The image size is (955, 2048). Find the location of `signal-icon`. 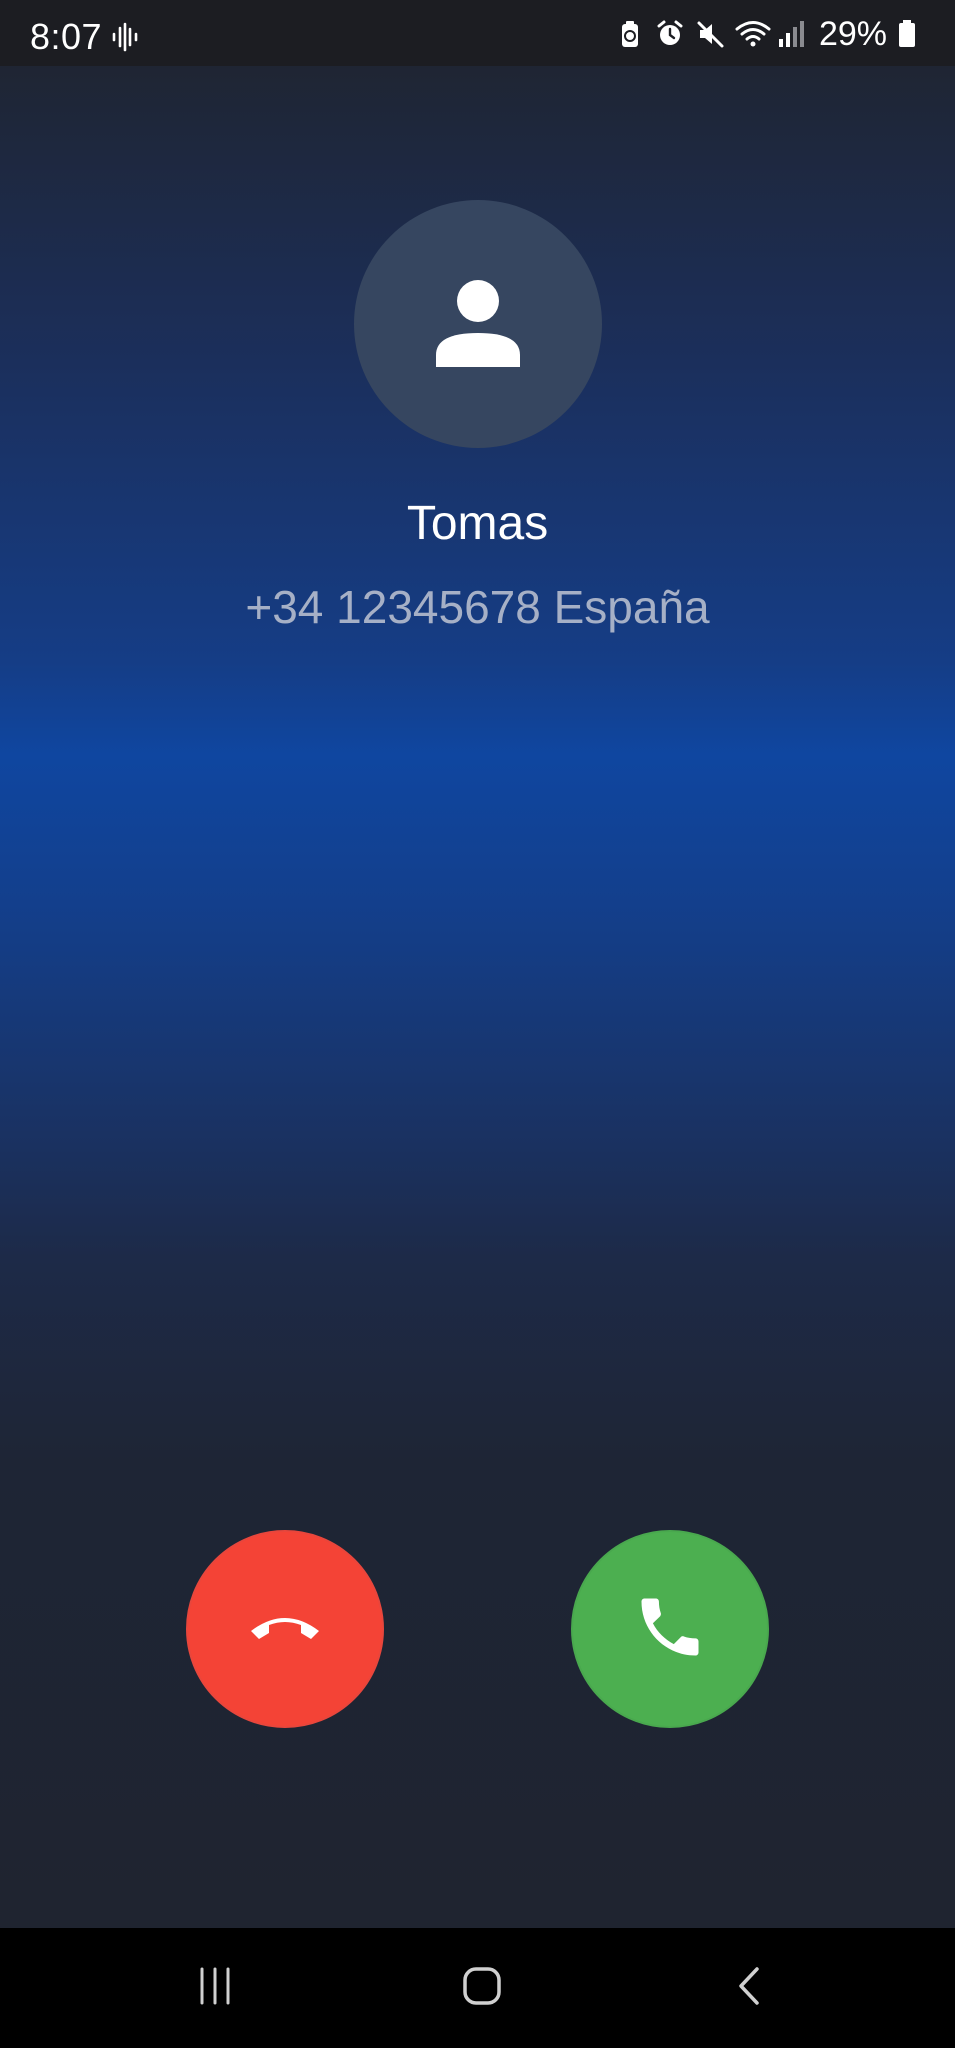

signal-icon is located at coordinates (790, 34).